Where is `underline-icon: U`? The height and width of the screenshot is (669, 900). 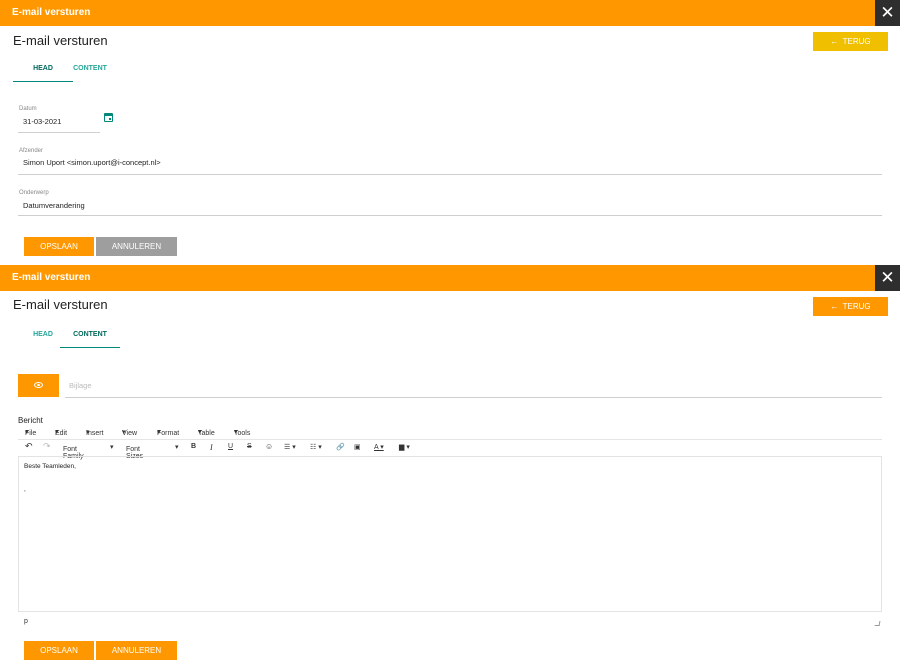
underline-icon: U is located at coordinates (230, 446).